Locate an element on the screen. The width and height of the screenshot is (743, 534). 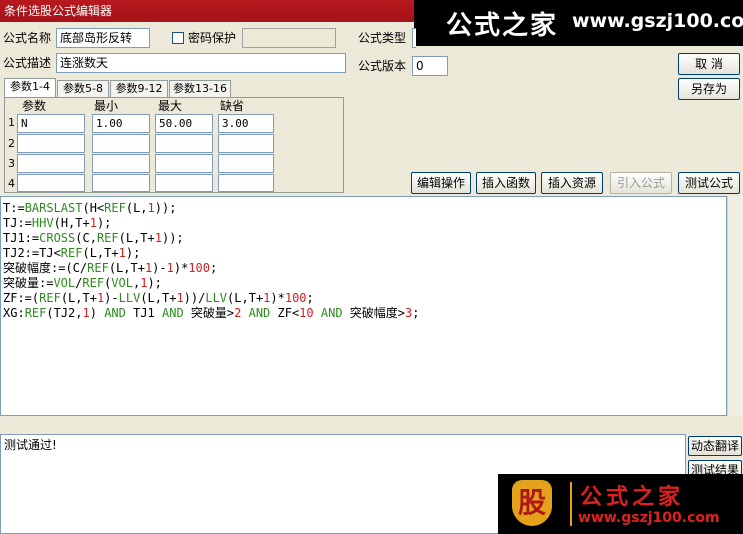
password-checkbox is located at coordinates (178, 38).